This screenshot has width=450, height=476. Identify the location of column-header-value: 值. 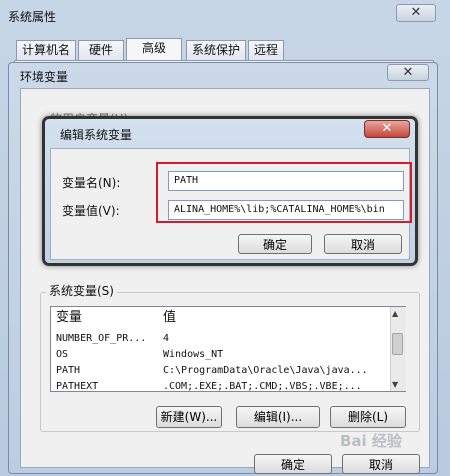
(169, 318).